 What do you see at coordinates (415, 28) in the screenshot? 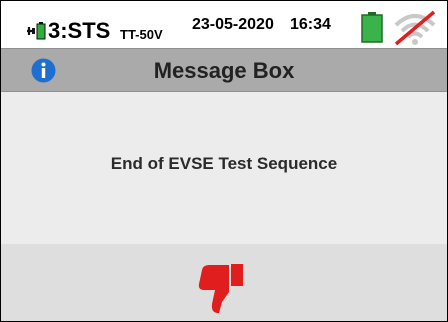
I see `wifi-off-icon` at bounding box center [415, 28].